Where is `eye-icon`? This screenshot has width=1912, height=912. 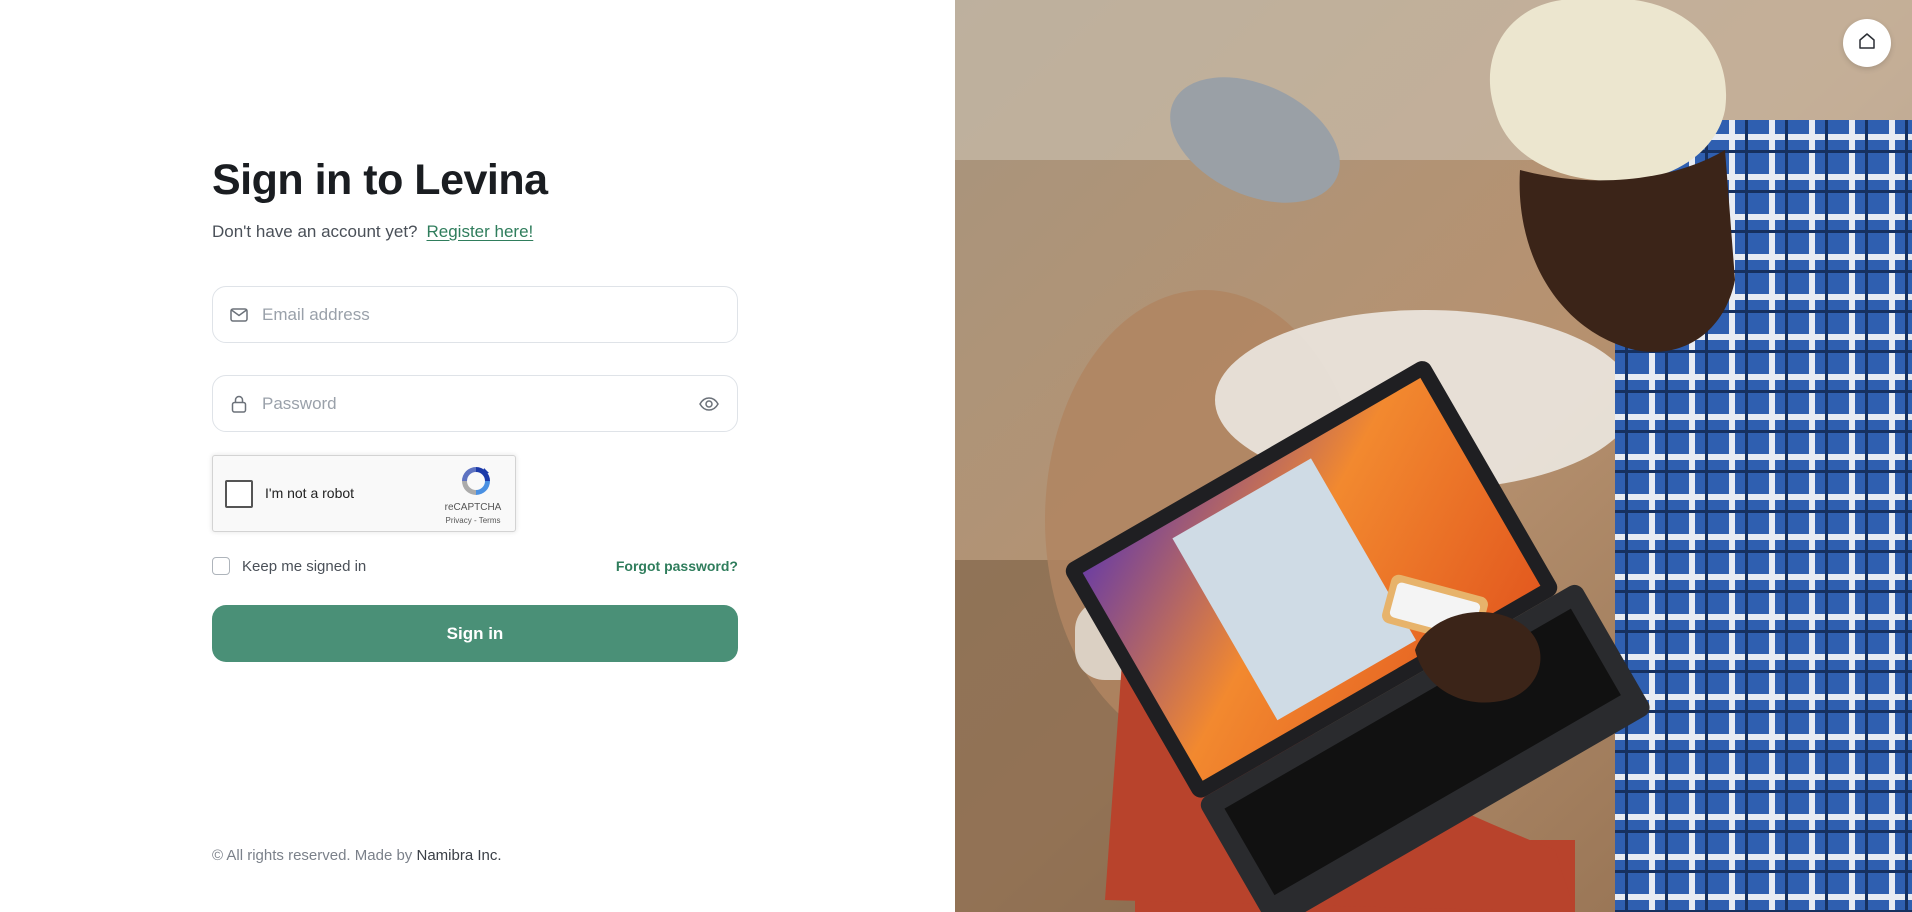
eye-icon is located at coordinates (709, 404).